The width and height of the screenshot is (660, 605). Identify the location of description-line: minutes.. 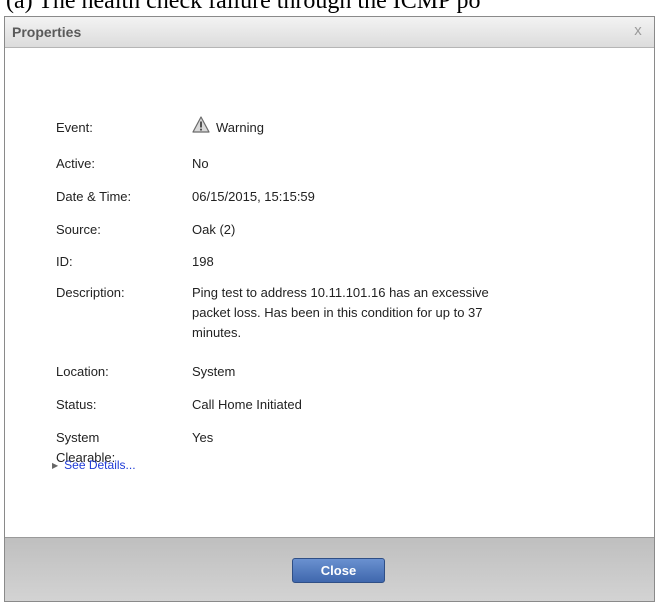
(217, 332).